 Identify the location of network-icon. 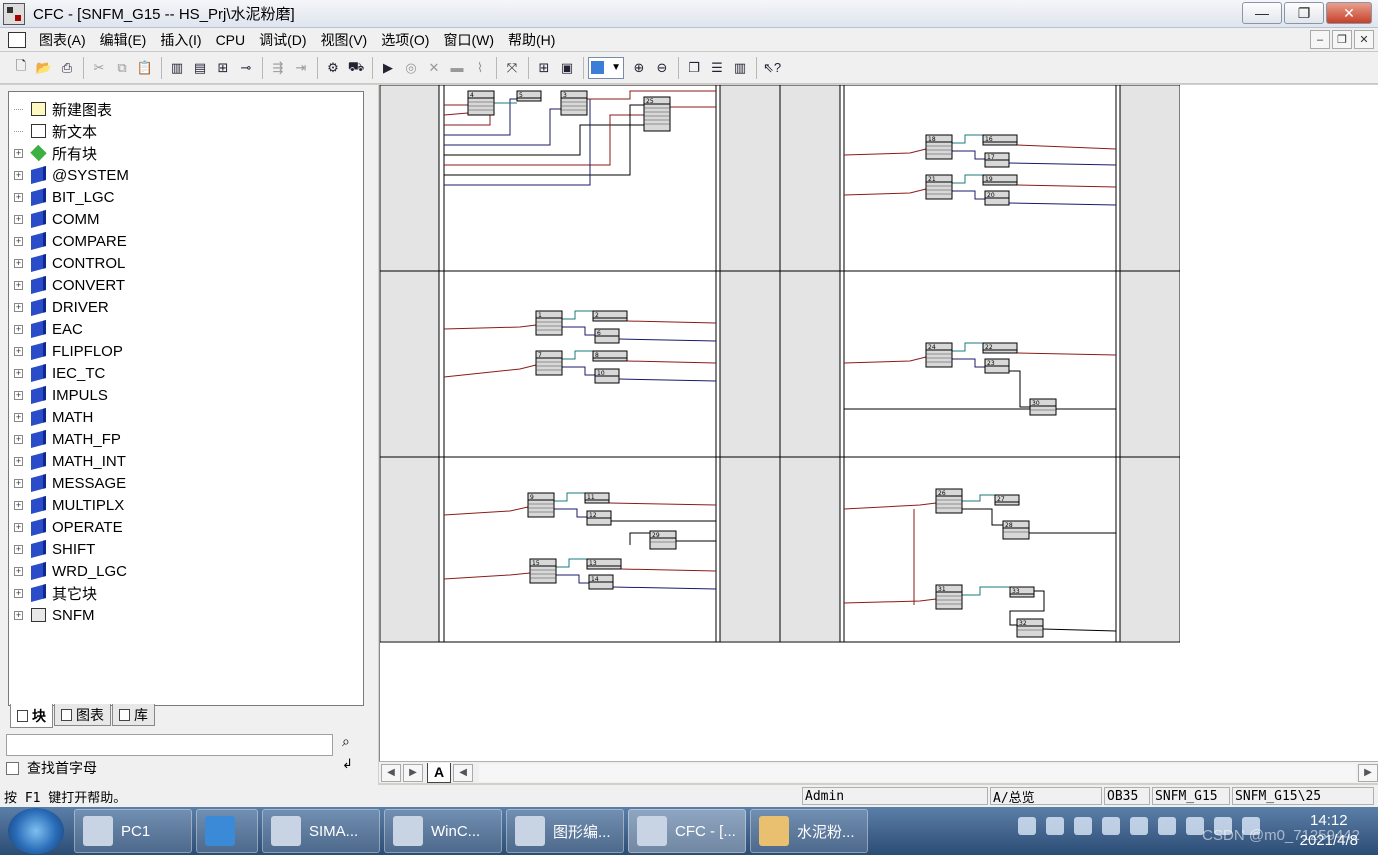
(1055, 826).